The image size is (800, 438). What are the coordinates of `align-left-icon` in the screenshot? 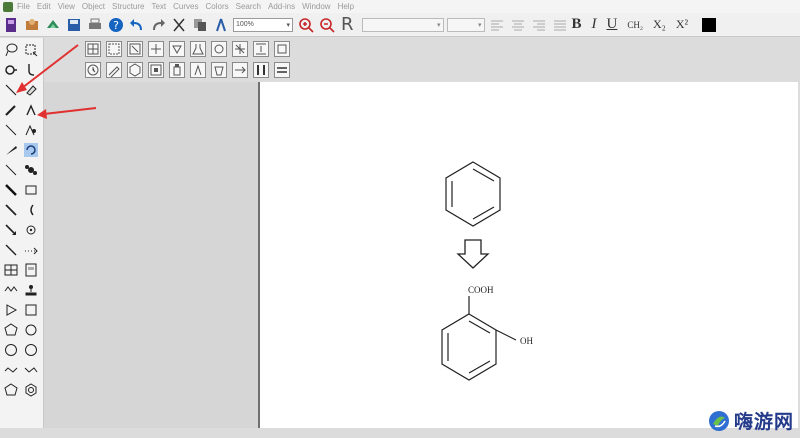 It's located at (497, 25).